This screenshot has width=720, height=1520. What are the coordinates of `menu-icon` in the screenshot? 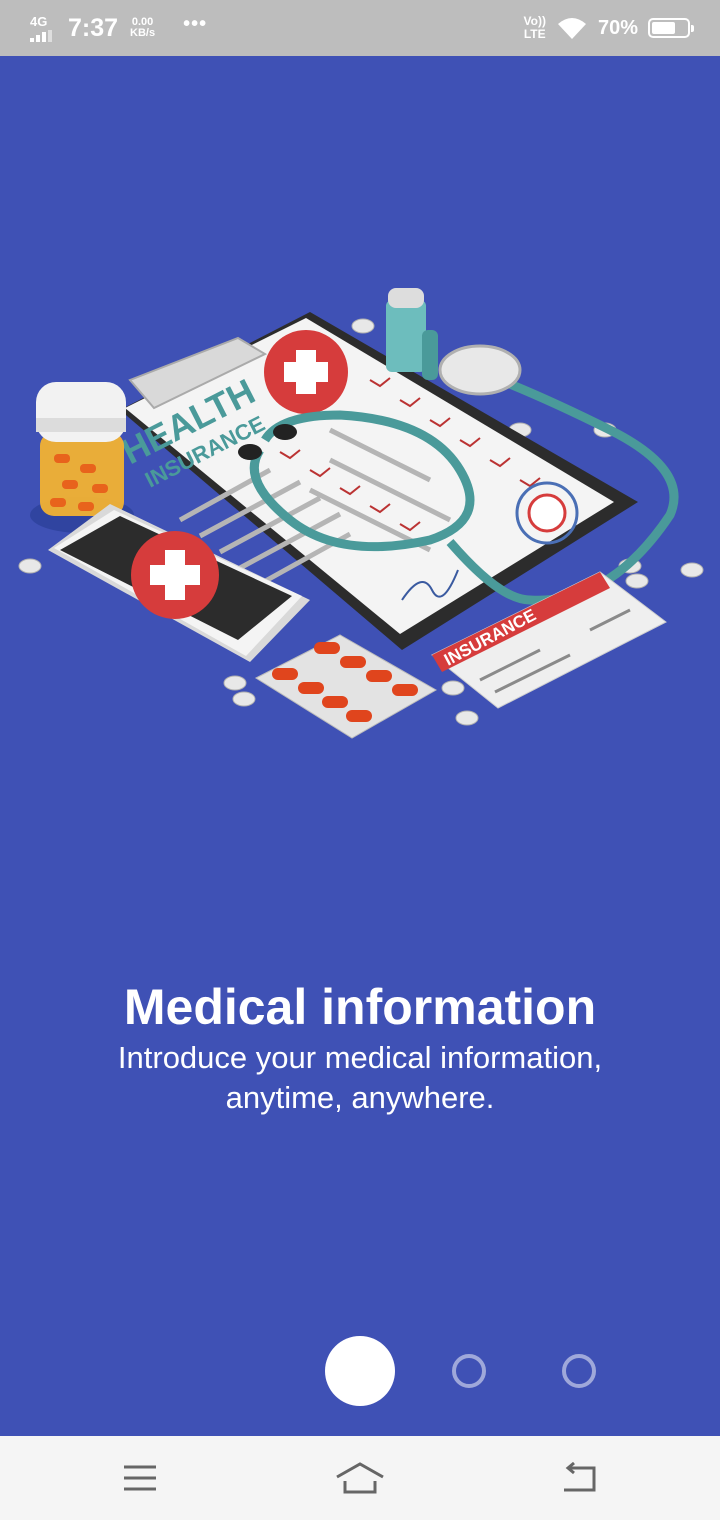 It's located at (140, 1478).